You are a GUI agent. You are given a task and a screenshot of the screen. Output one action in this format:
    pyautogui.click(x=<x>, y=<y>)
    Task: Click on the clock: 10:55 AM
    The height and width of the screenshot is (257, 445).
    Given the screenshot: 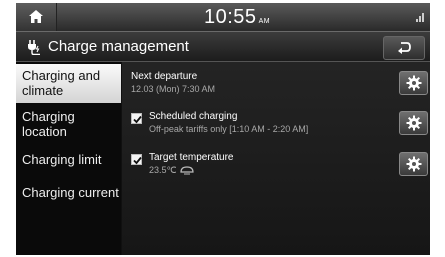 What is the action you would take?
    pyautogui.click(x=237, y=17)
    